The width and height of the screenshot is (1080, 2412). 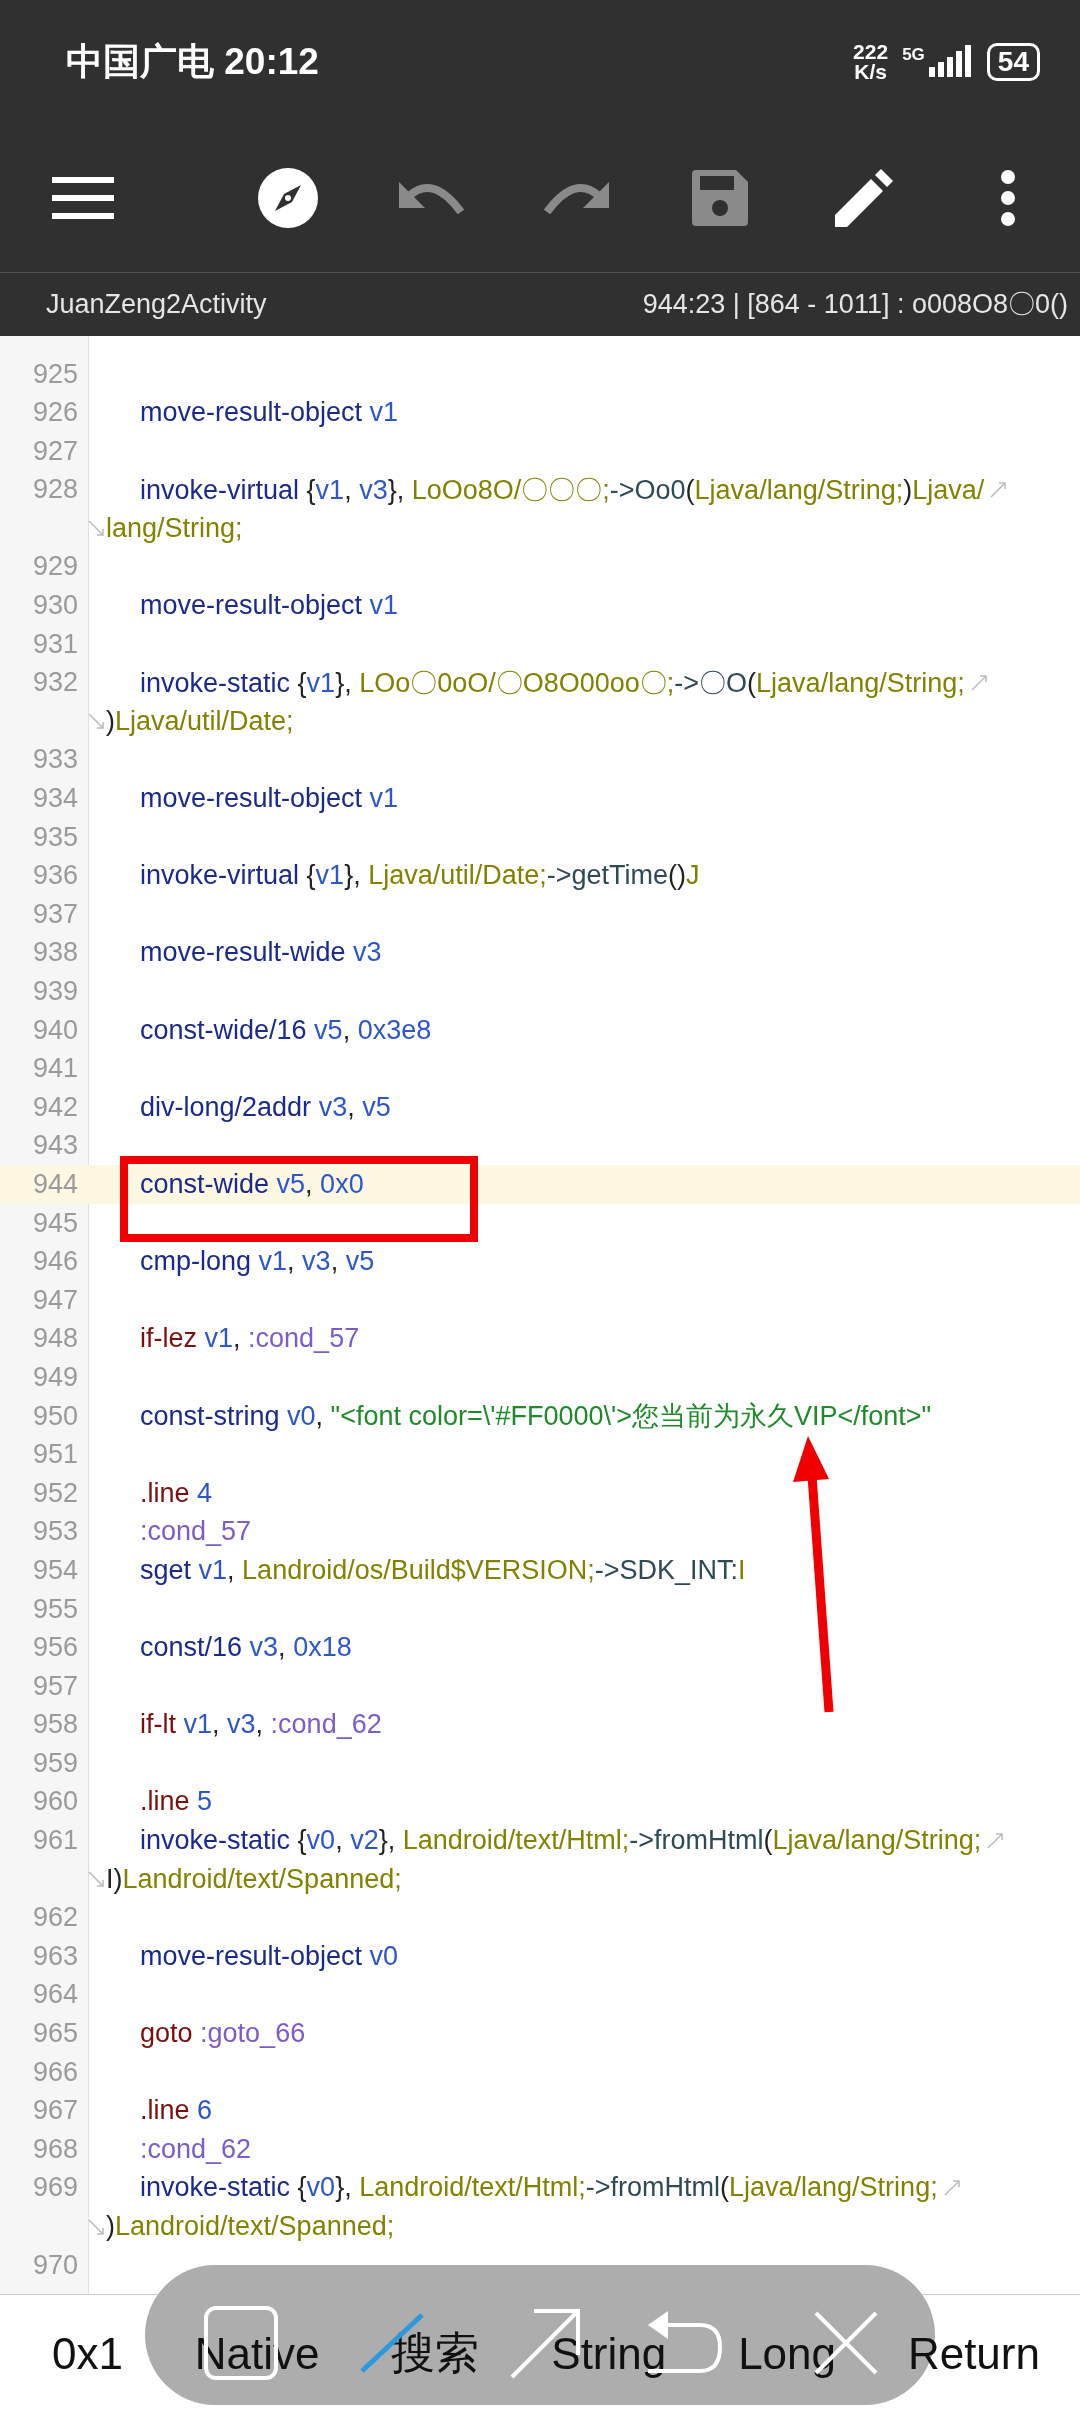 I want to click on line-number: 944, so click(x=54, y=1184).